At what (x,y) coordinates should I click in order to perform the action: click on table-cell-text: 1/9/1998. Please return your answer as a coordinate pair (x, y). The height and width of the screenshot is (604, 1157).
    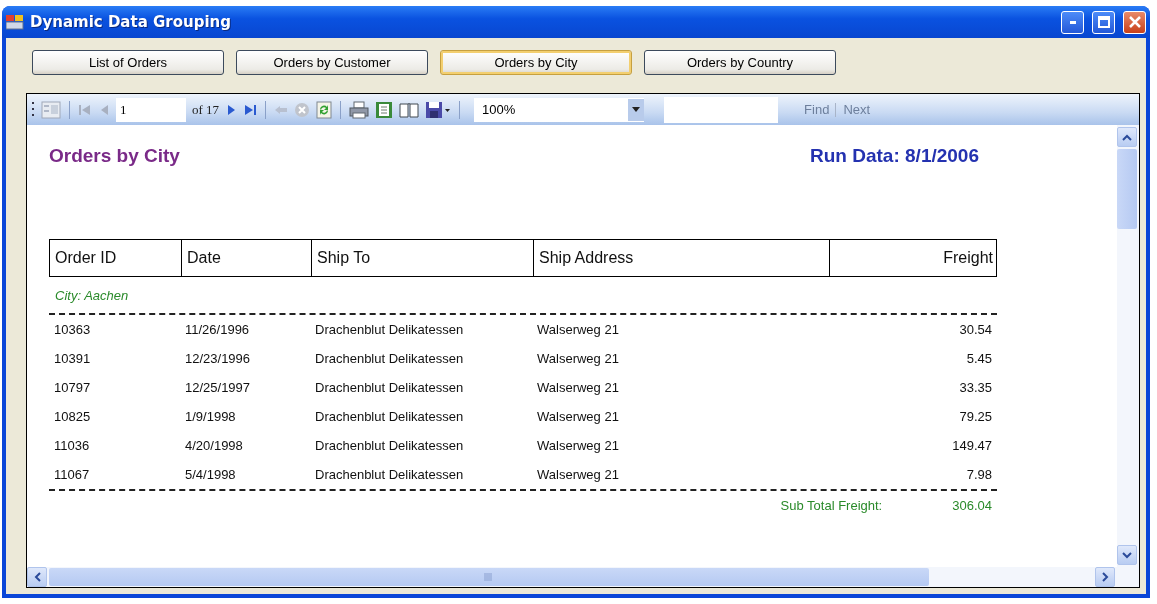
    Looking at the image, I should click on (210, 416).